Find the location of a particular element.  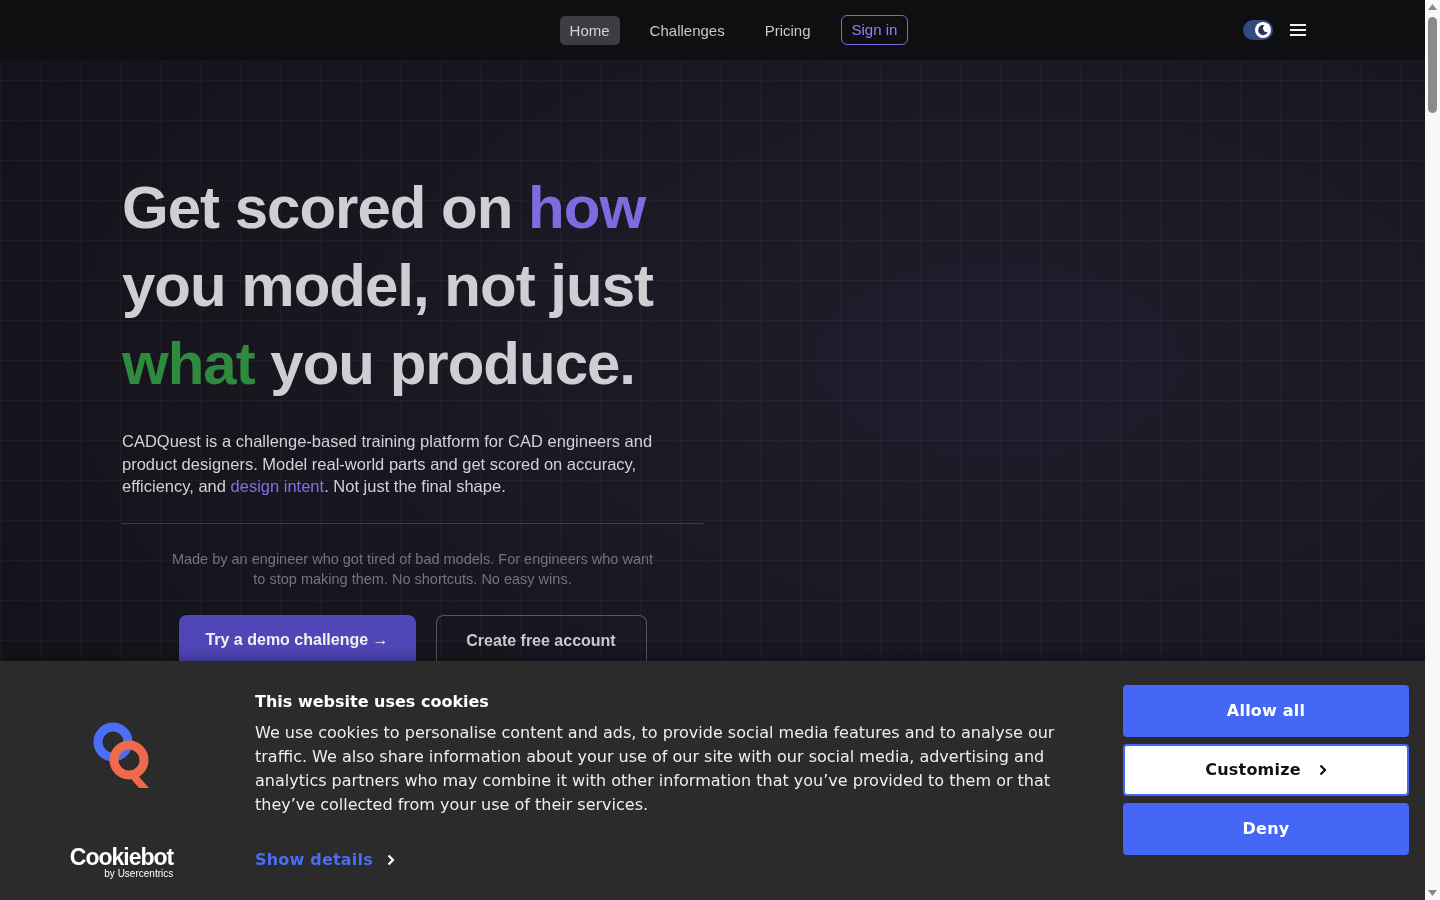

hero-description: CADQuest is a challenge-based training platform for CAD engineers and product designers. Model real-world parts and get scored on accuracy, efficiency, and design intent. Not just the final shape. is located at coordinates (388, 464).